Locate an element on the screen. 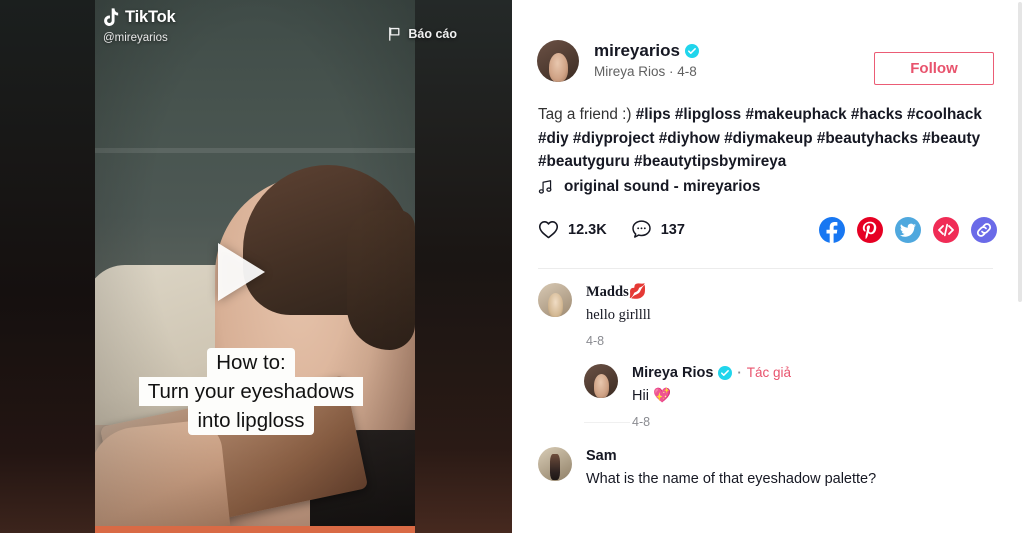 The height and width of the screenshot is (533, 1024). comment-date: 4-8 is located at coordinates (595, 340).